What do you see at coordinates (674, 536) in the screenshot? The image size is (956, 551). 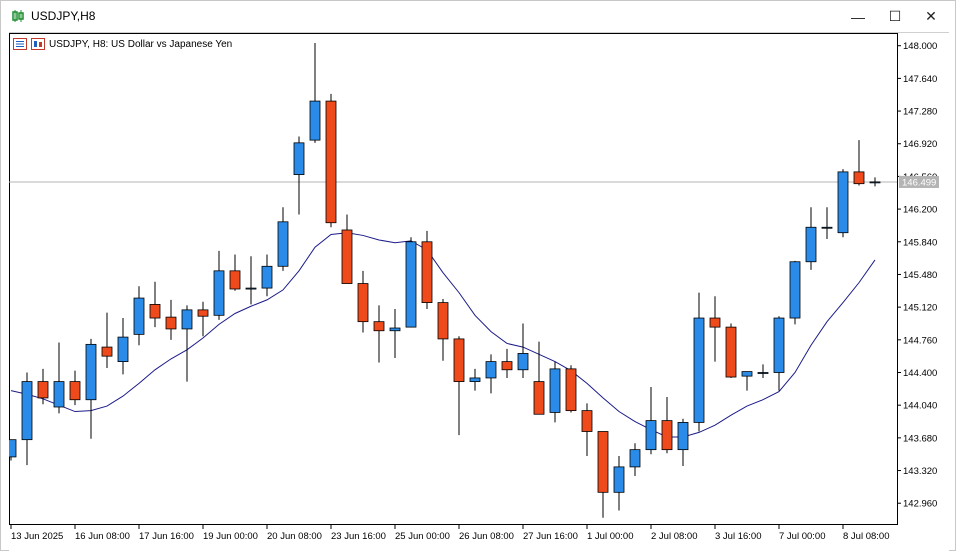 I see `time-tick-label: 2 Jul 08:00` at bounding box center [674, 536].